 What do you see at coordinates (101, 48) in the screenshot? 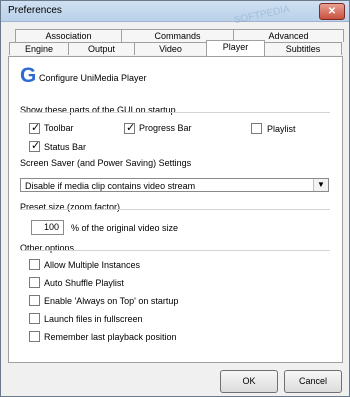
I see `tab-output: Output` at bounding box center [101, 48].